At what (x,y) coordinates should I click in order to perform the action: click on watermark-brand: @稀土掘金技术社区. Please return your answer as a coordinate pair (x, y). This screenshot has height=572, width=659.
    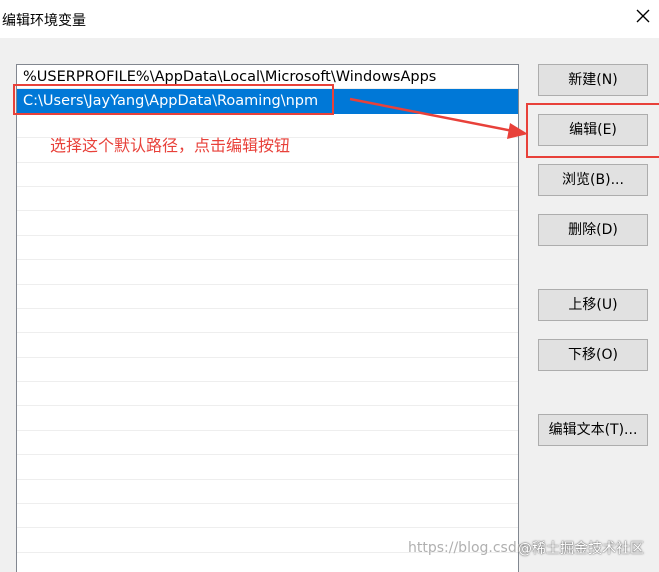
    Looking at the image, I should click on (581, 549).